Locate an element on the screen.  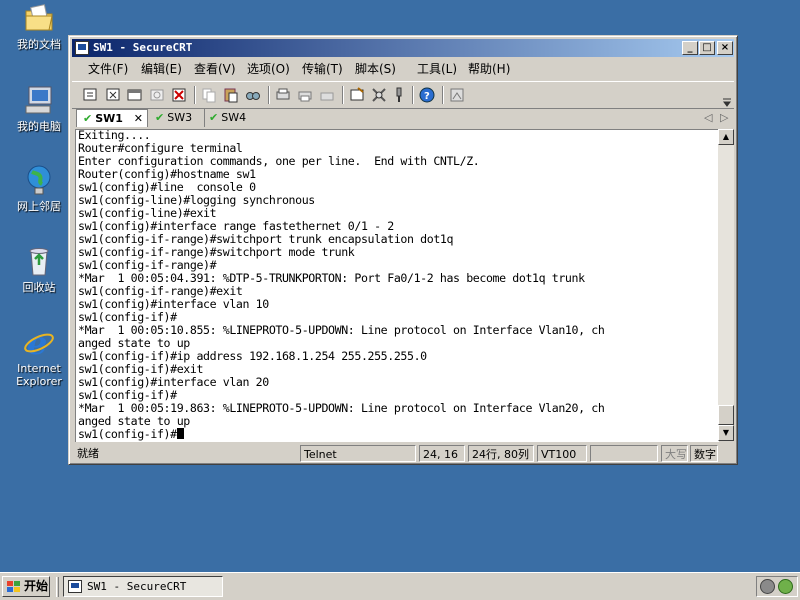
start-button: 开始 is located at coordinates (26, 586).